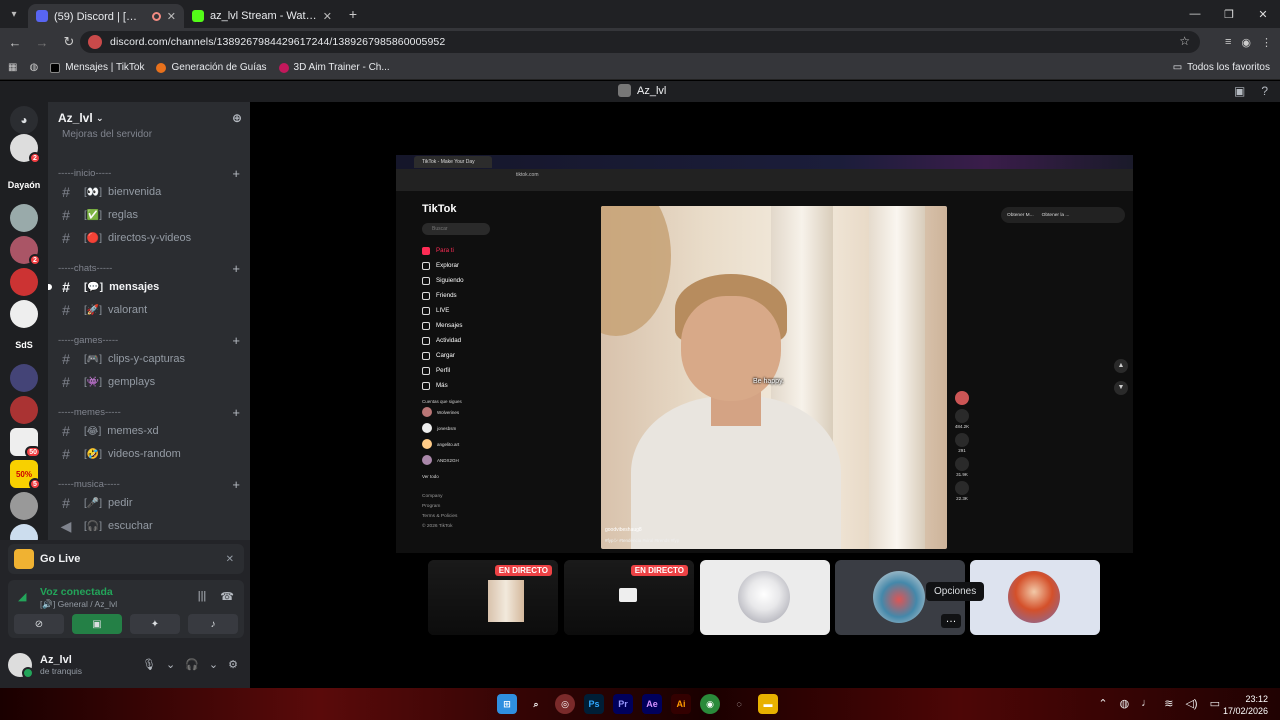  Describe the element at coordinates (76, 592) in the screenshot. I see `voice-status: Voz conectada` at that location.